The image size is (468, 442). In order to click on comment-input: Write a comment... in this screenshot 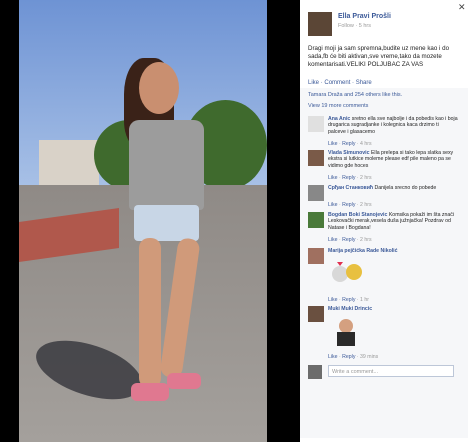, I will do `click(391, 371)`.